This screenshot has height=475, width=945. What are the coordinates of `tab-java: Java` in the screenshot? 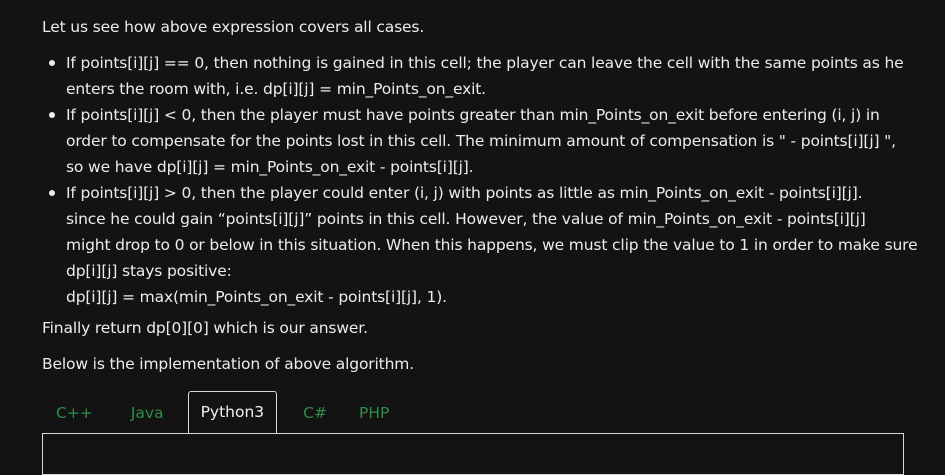 It's located at (147, 413).